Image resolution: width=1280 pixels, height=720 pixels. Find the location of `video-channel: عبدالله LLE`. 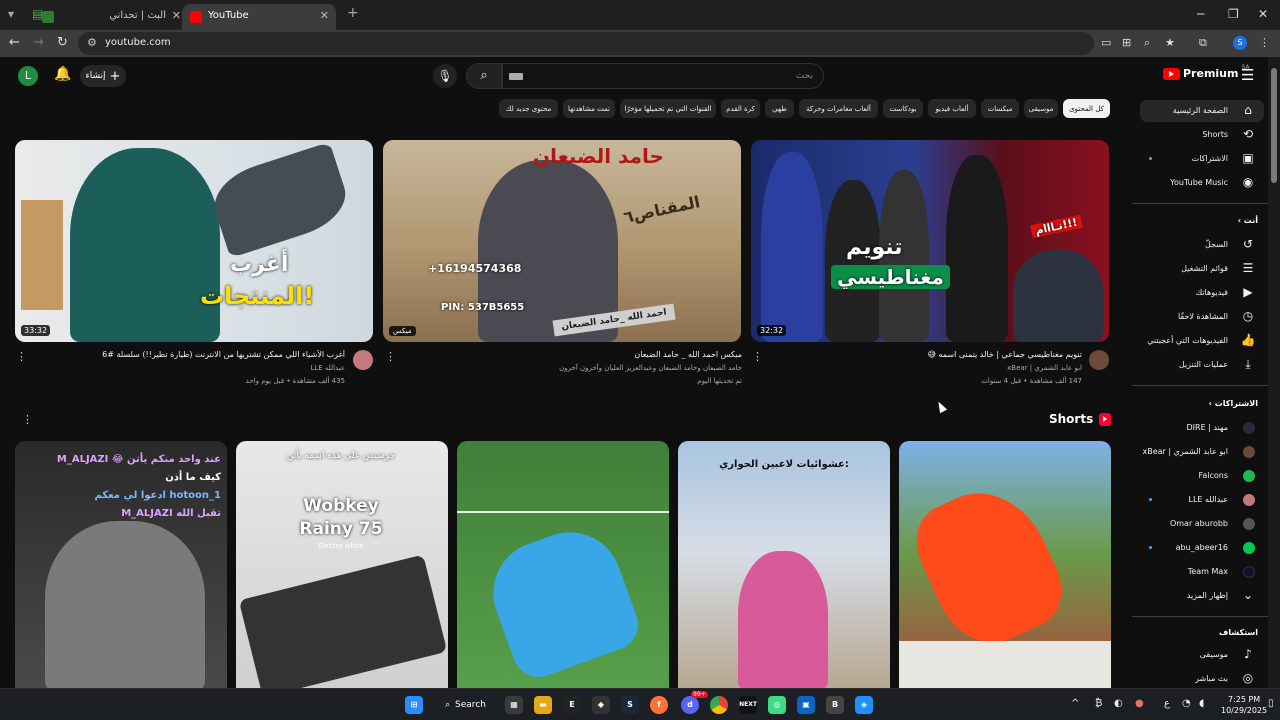

video-channel: عبدالله LLE is located at coordinates (189, 368).